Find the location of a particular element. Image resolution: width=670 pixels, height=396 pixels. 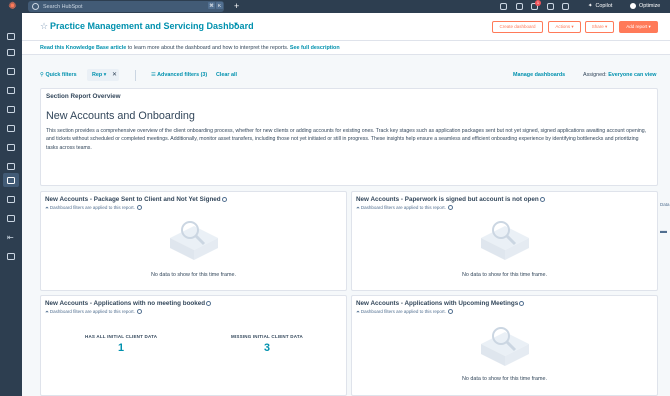

clear-all-link: Clear all is located at coordinates (226, 75).